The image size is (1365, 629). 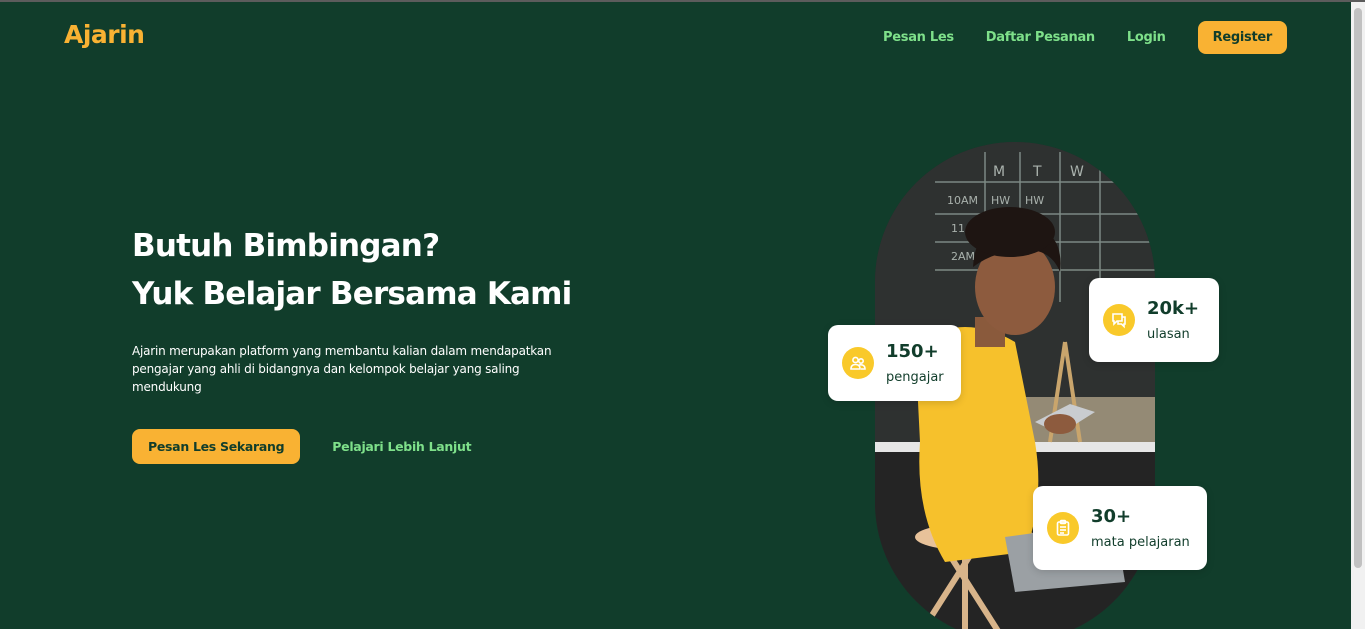 What do you see at coordinates (999, 172) in the screenshot?
I see `svg-text: M` at bounding box center [999, 172].